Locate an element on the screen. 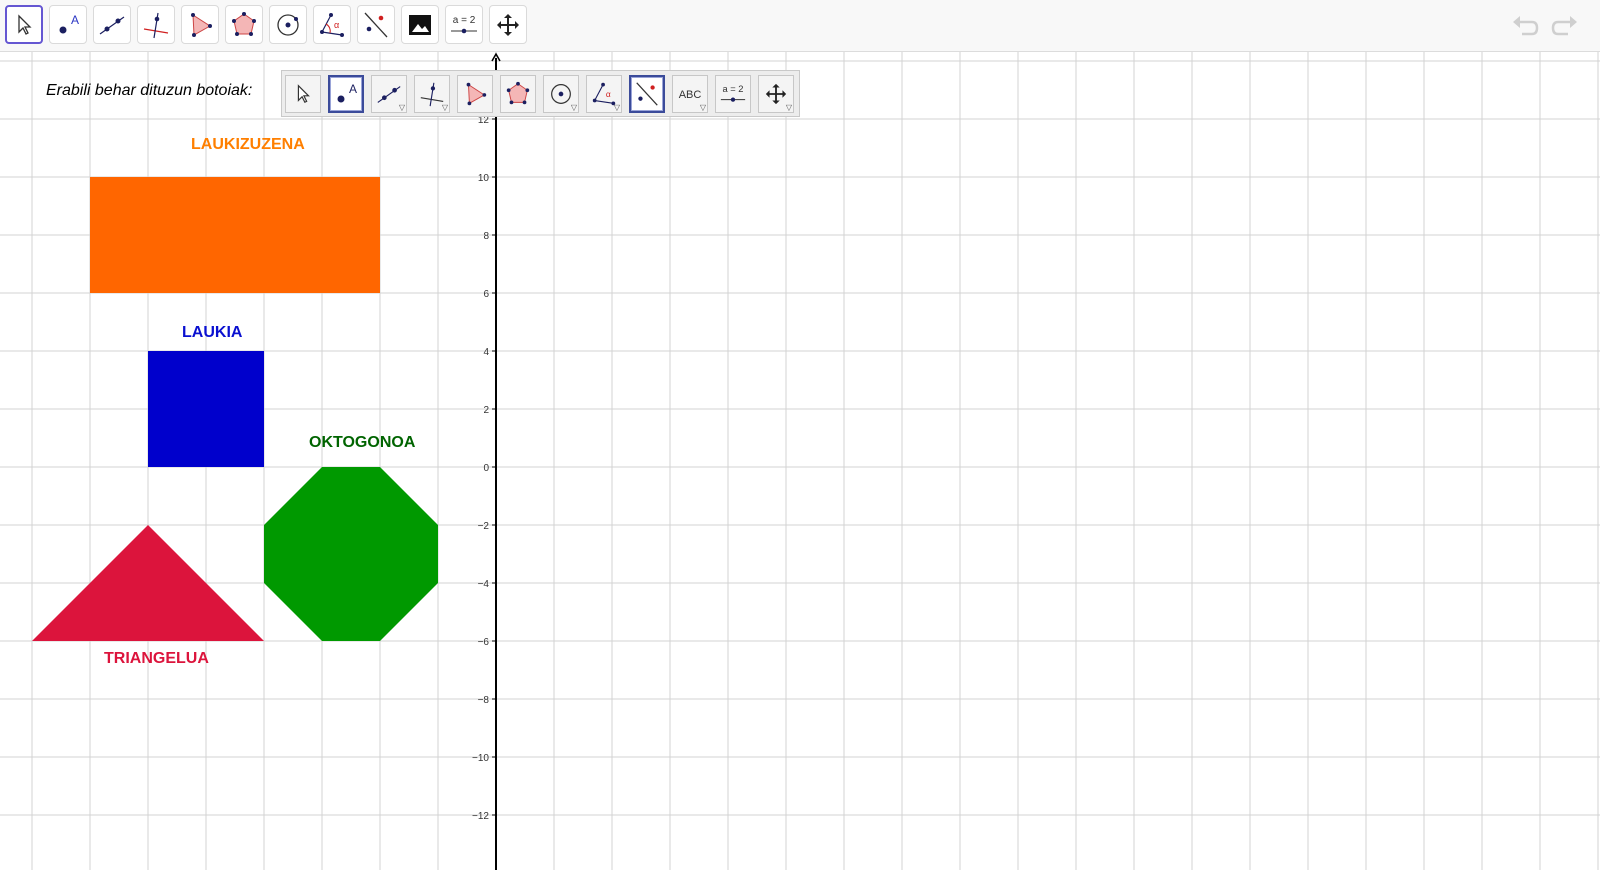  line-tool-button is located at coordinates (112, 24).